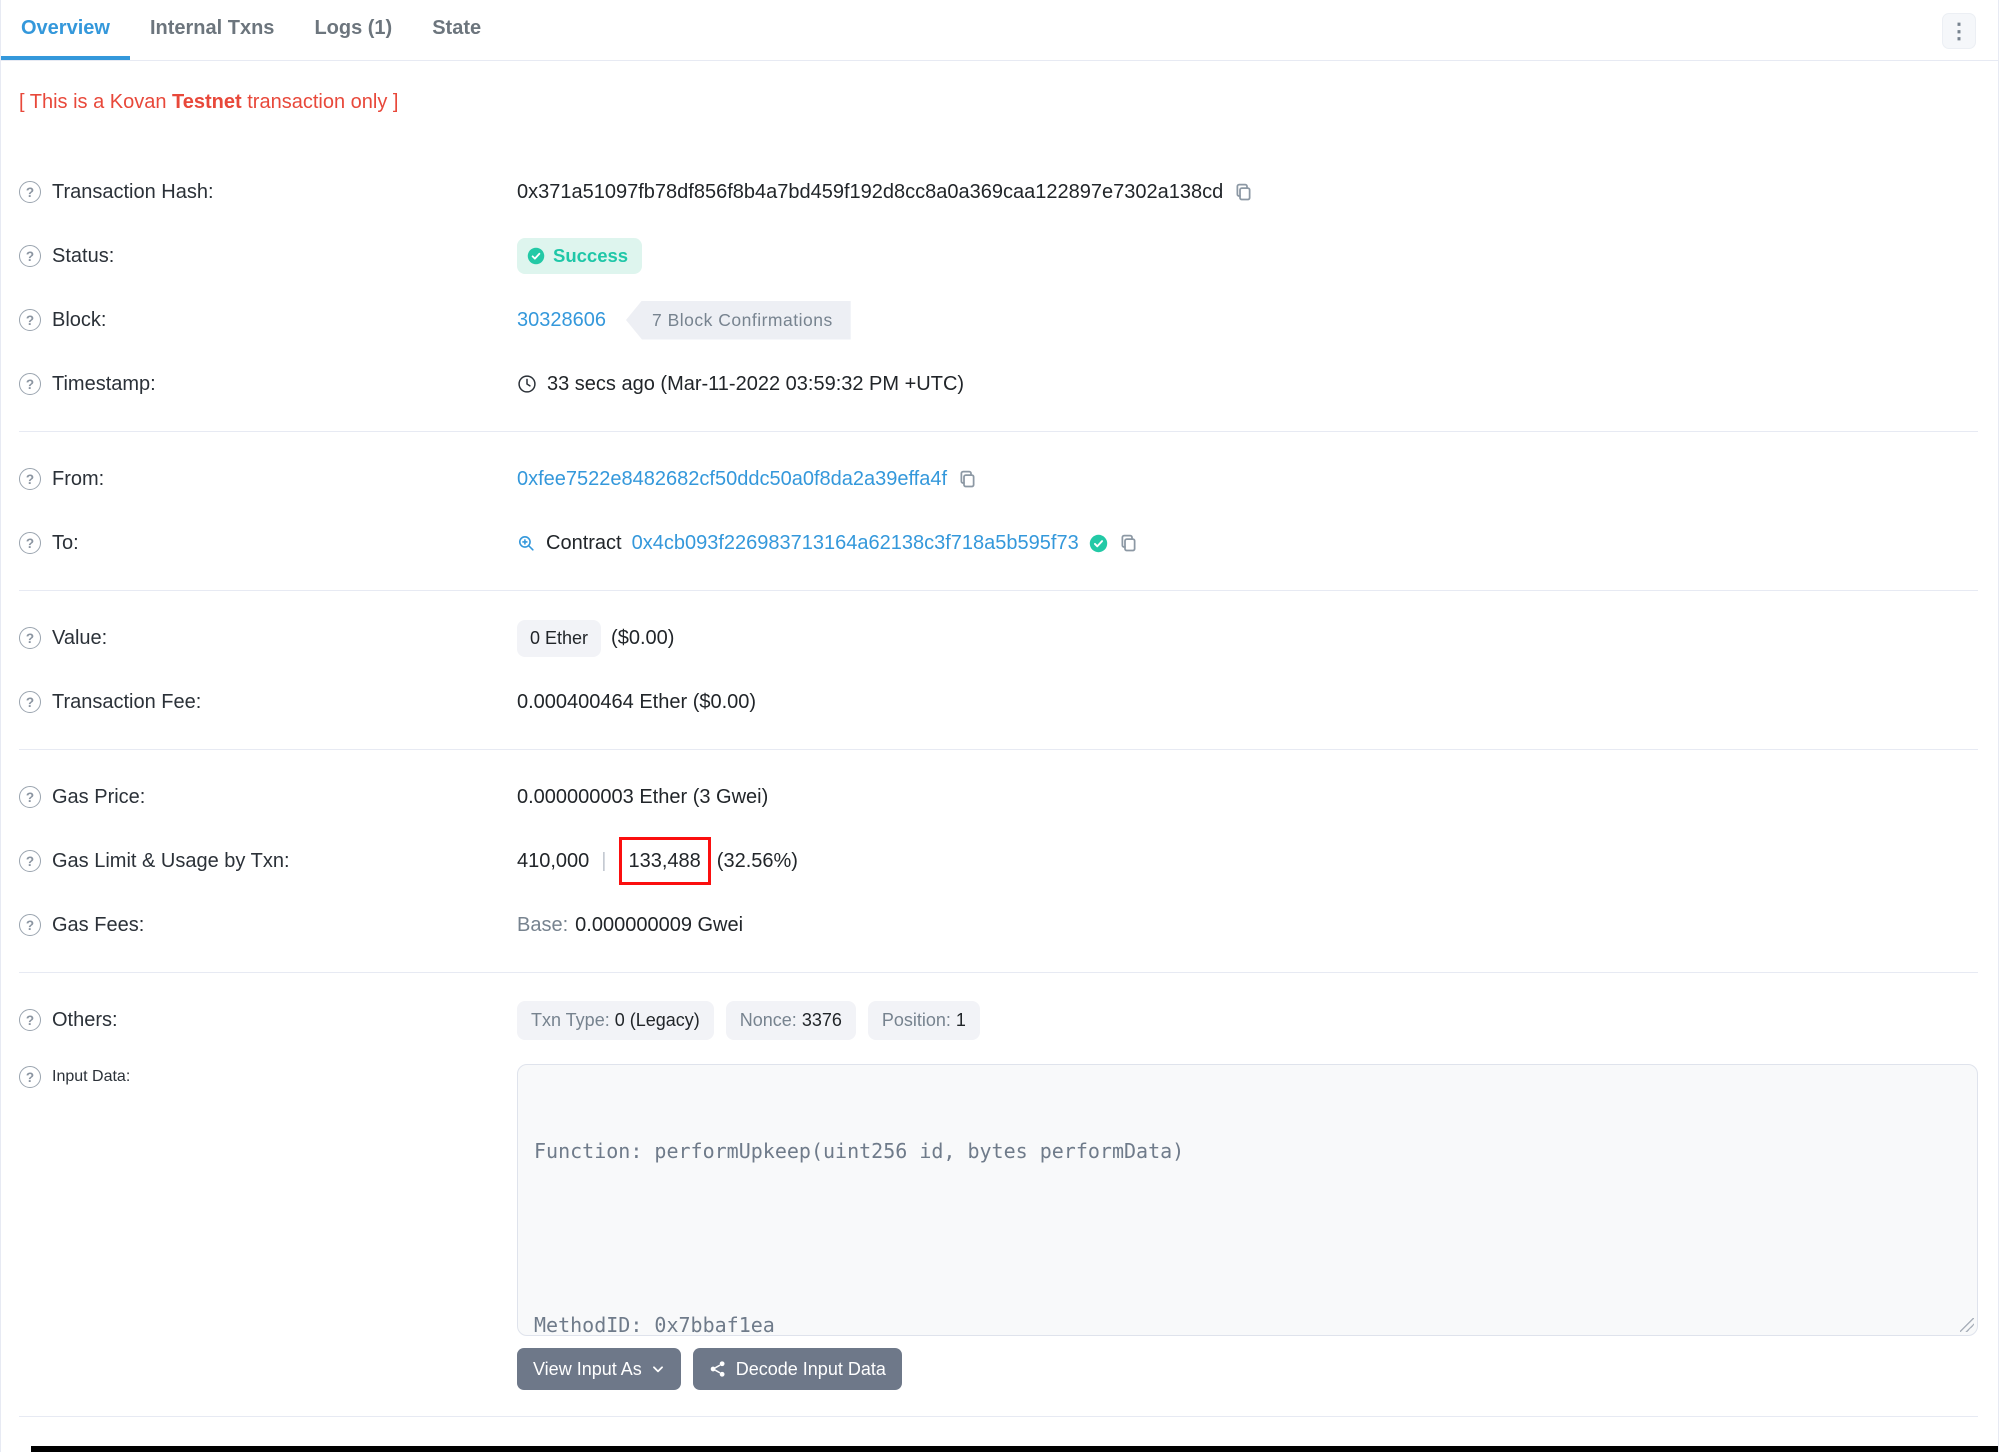 Image resolution: width=1999 pixels, height=1452 pixels. What do you see at coordinates (456, 30) in the screenshot?
I see `tab-state: State` at bounding box center [456, 30].